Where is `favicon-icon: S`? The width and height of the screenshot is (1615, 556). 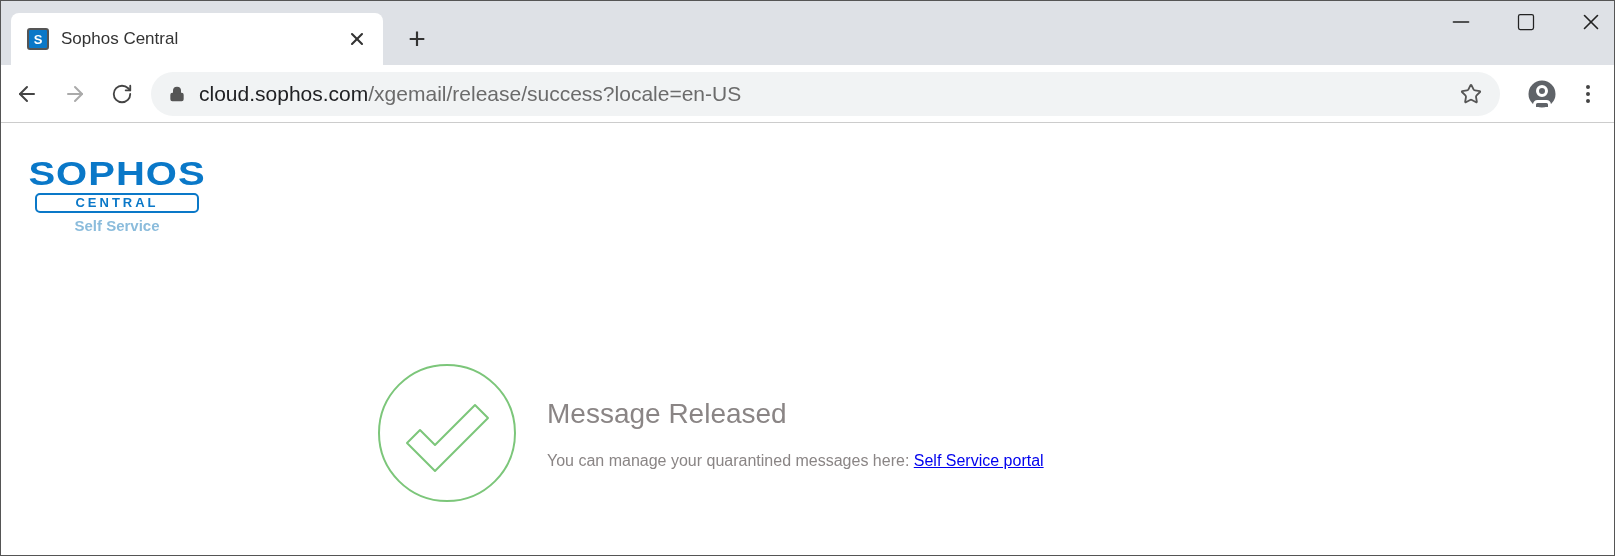 favicon-icon: S is located at coordinates (38, 39).